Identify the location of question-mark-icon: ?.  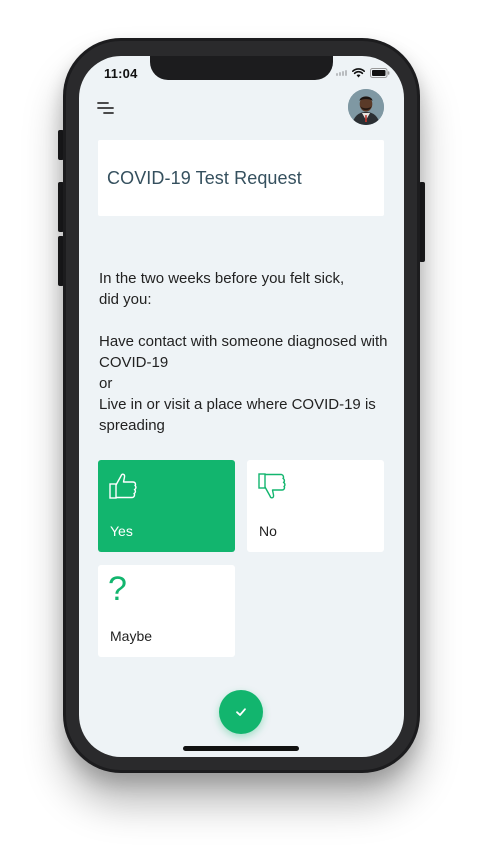
(117, 589).